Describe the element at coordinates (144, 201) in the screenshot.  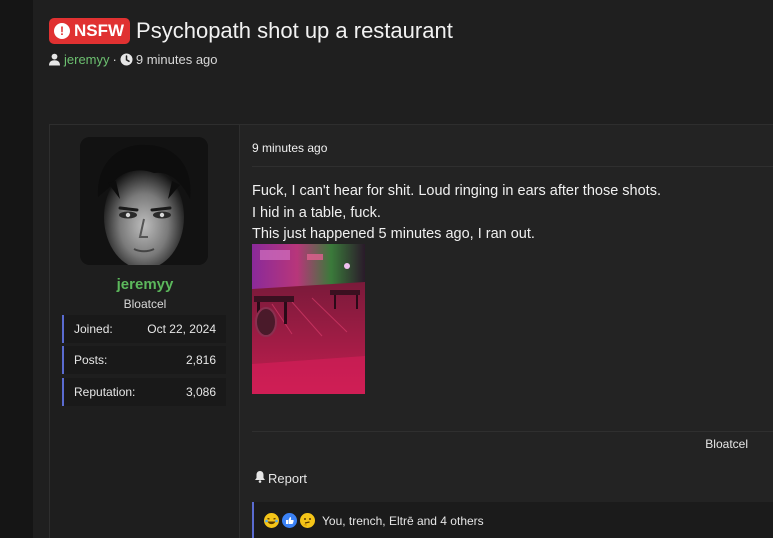
I see `avatar` at that location.